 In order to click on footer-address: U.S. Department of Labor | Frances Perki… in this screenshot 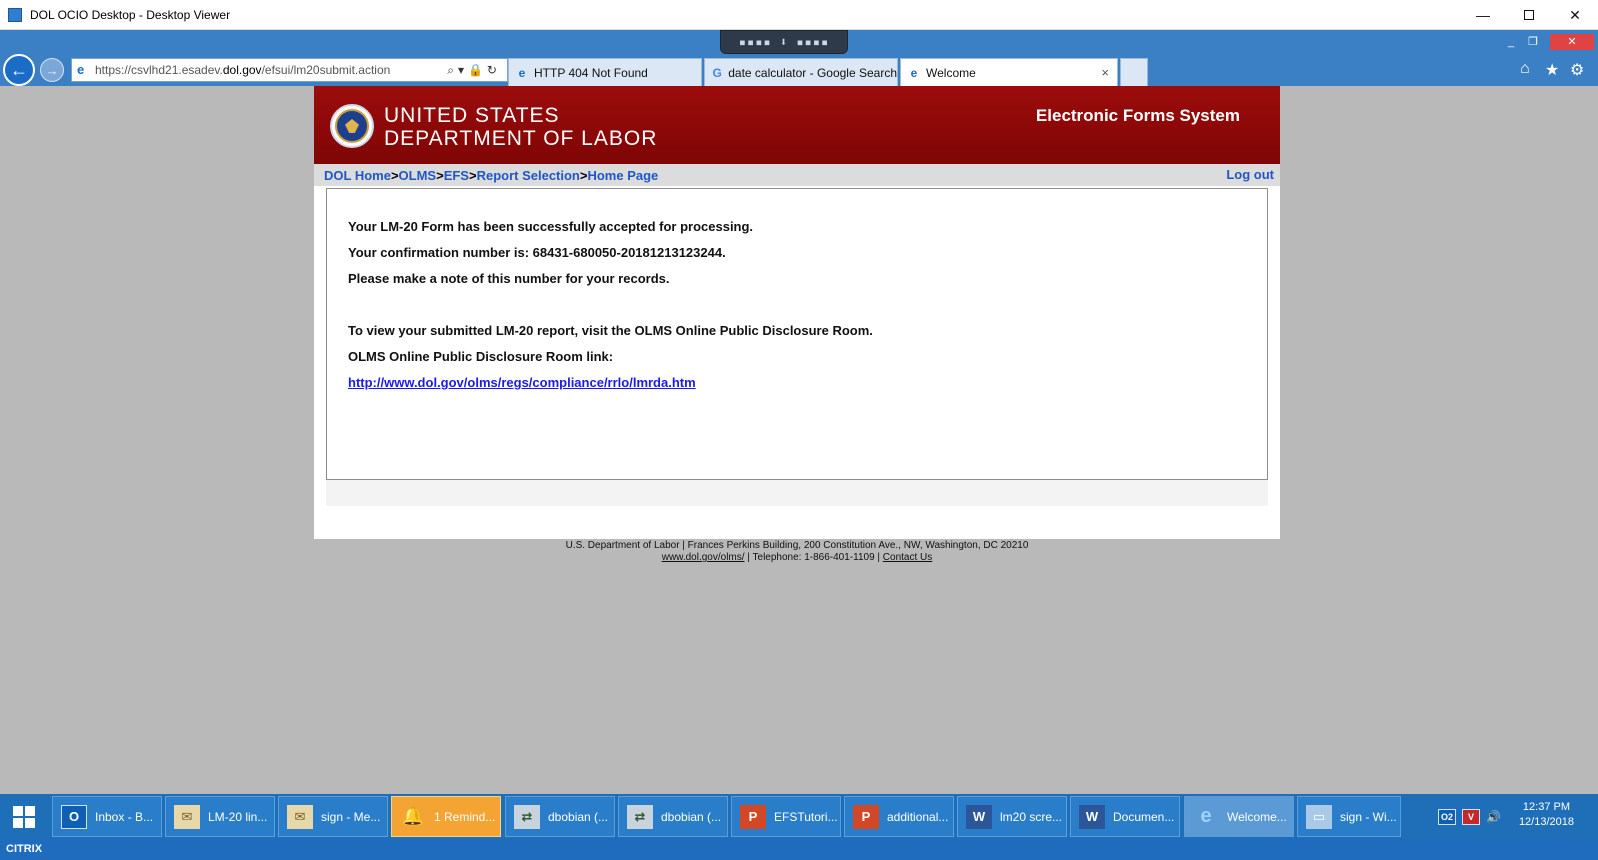, I will do `click(797, 545)`.